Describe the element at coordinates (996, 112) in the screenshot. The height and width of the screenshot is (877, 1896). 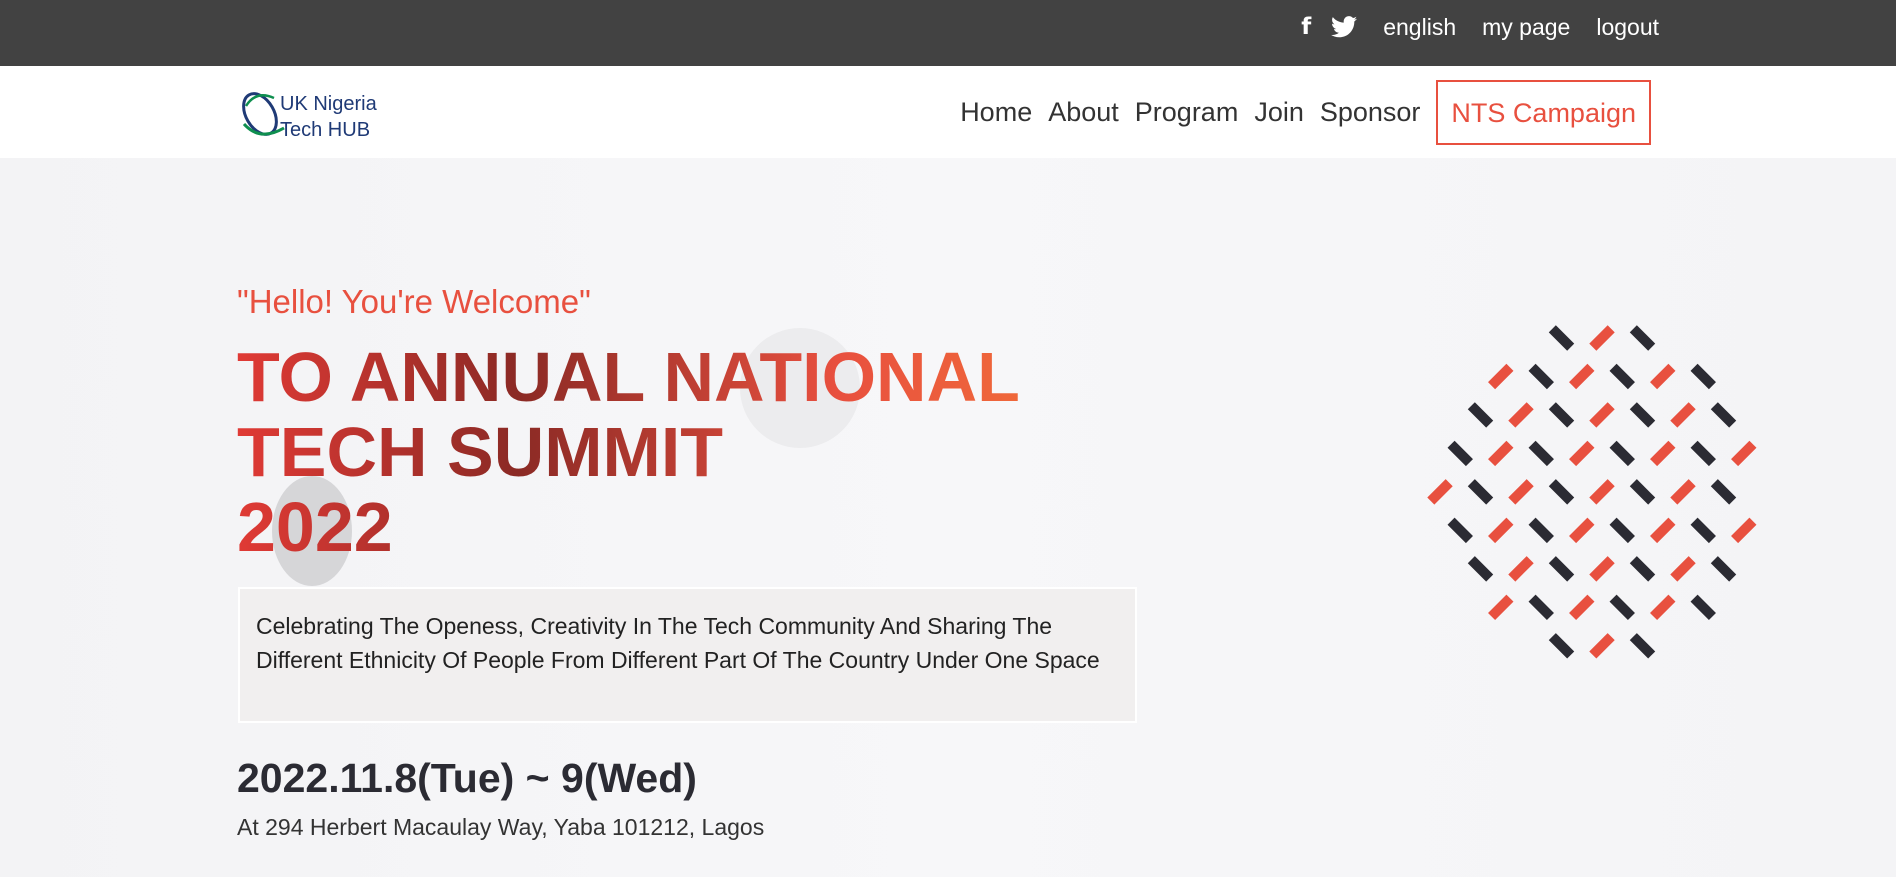
I see `nav-home: Home` at that location.